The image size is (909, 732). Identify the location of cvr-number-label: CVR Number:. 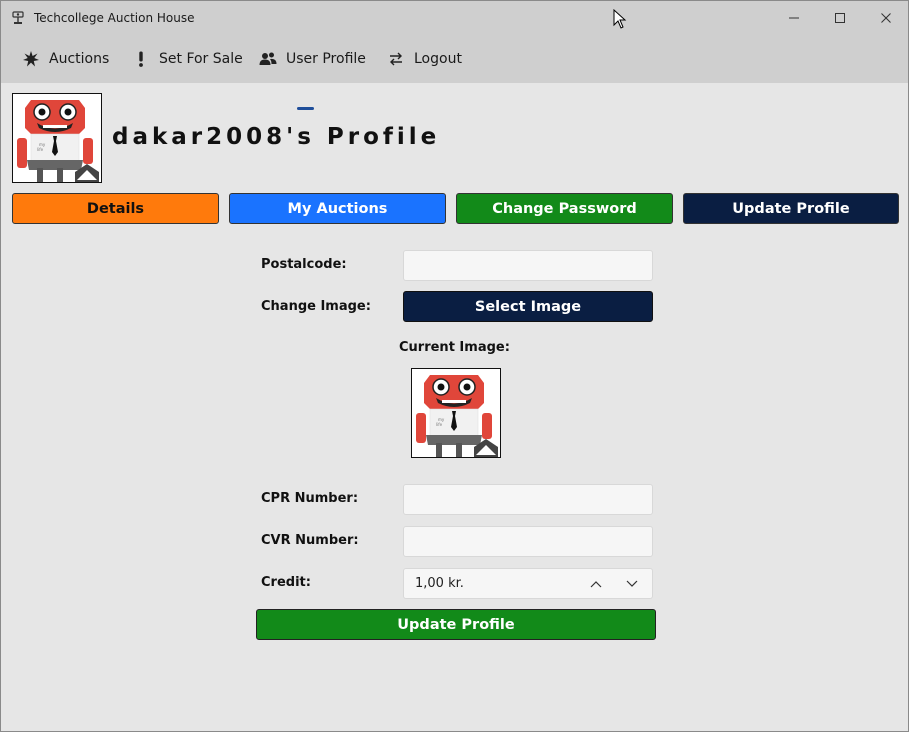
(310, 540).